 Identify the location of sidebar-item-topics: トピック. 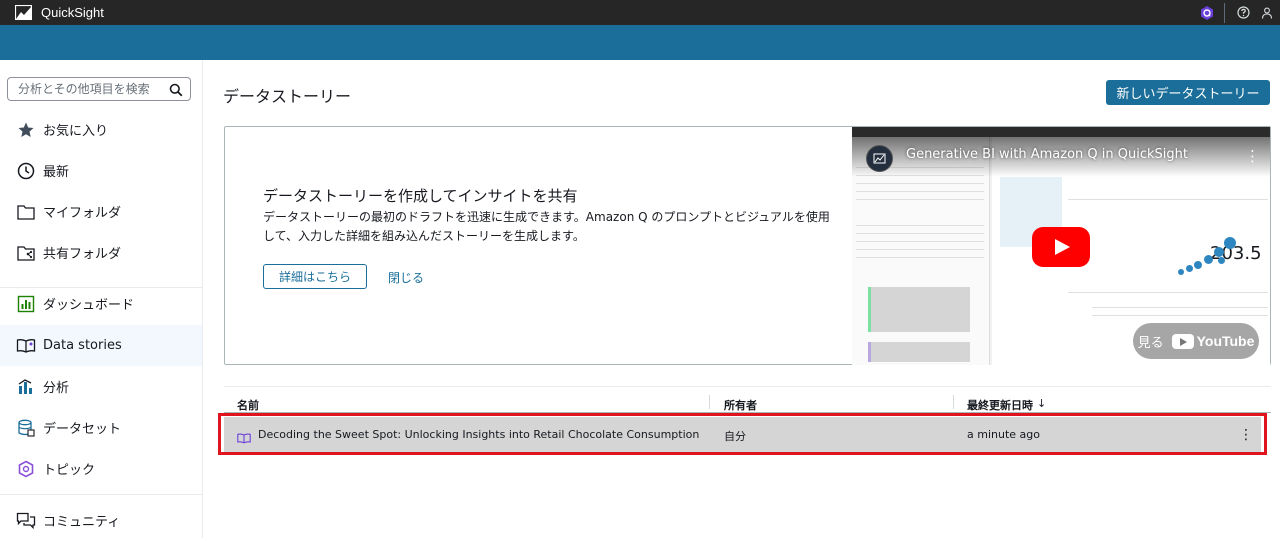
(101, 468).